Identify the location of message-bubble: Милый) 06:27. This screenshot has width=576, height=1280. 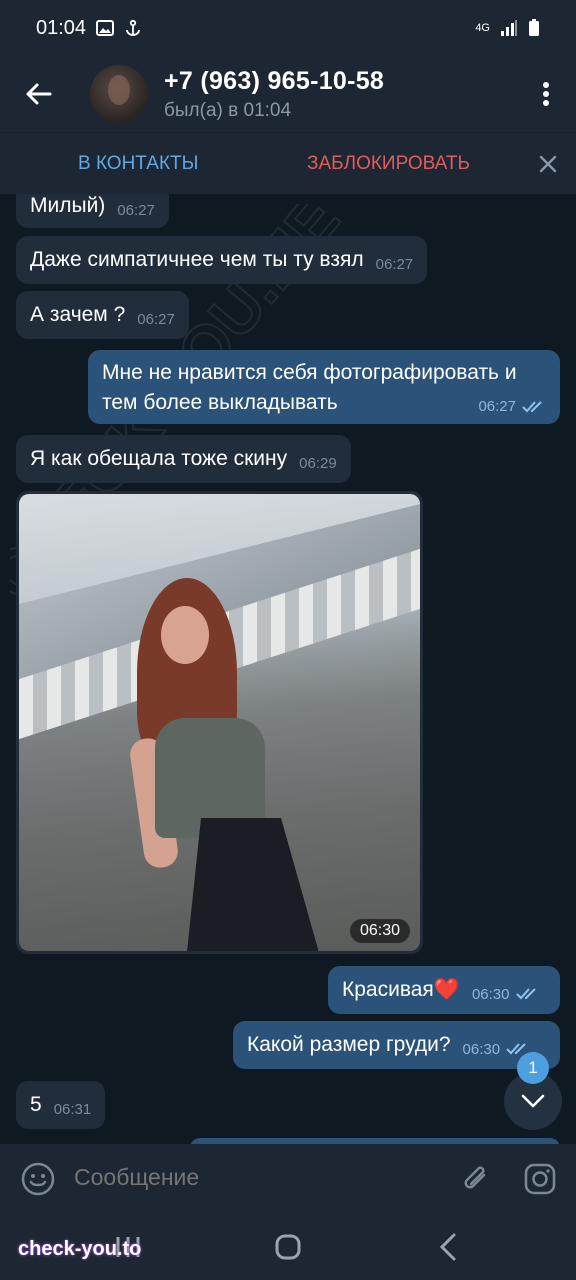
(92, 211).